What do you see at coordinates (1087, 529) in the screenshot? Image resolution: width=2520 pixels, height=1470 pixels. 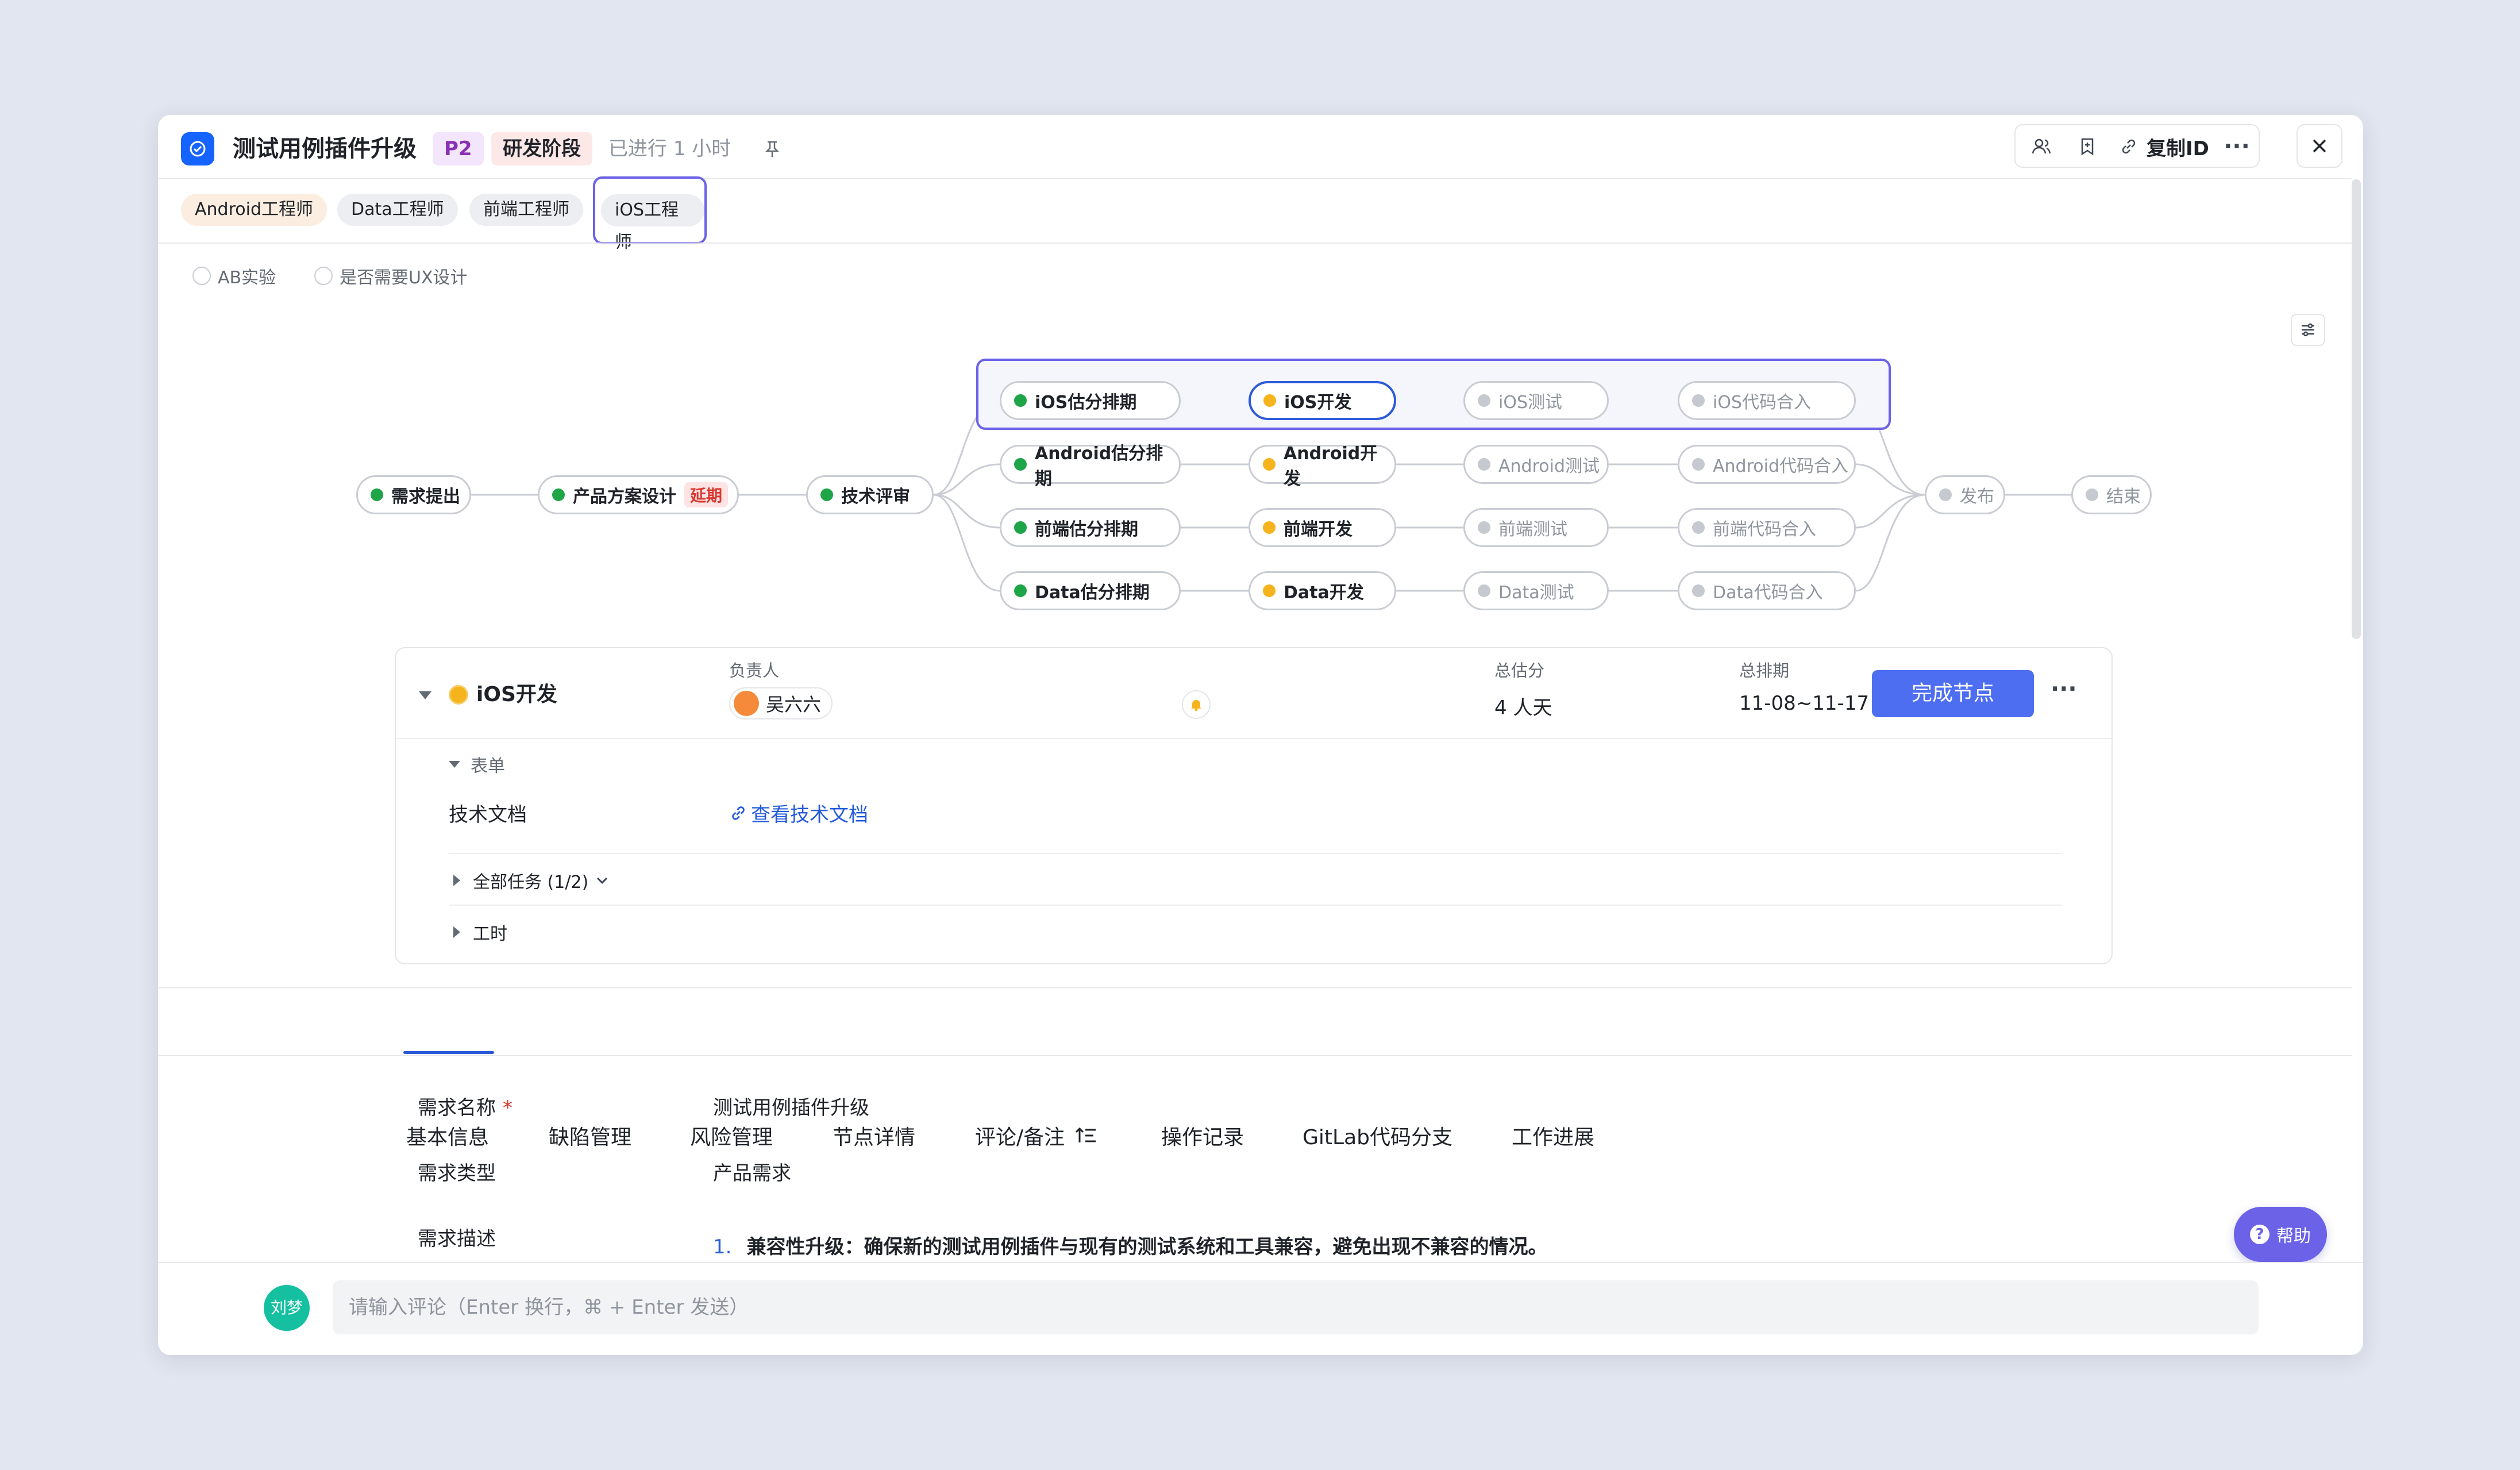 I see `node-label: 前端估分排期` at bounding box center [1087, 529].